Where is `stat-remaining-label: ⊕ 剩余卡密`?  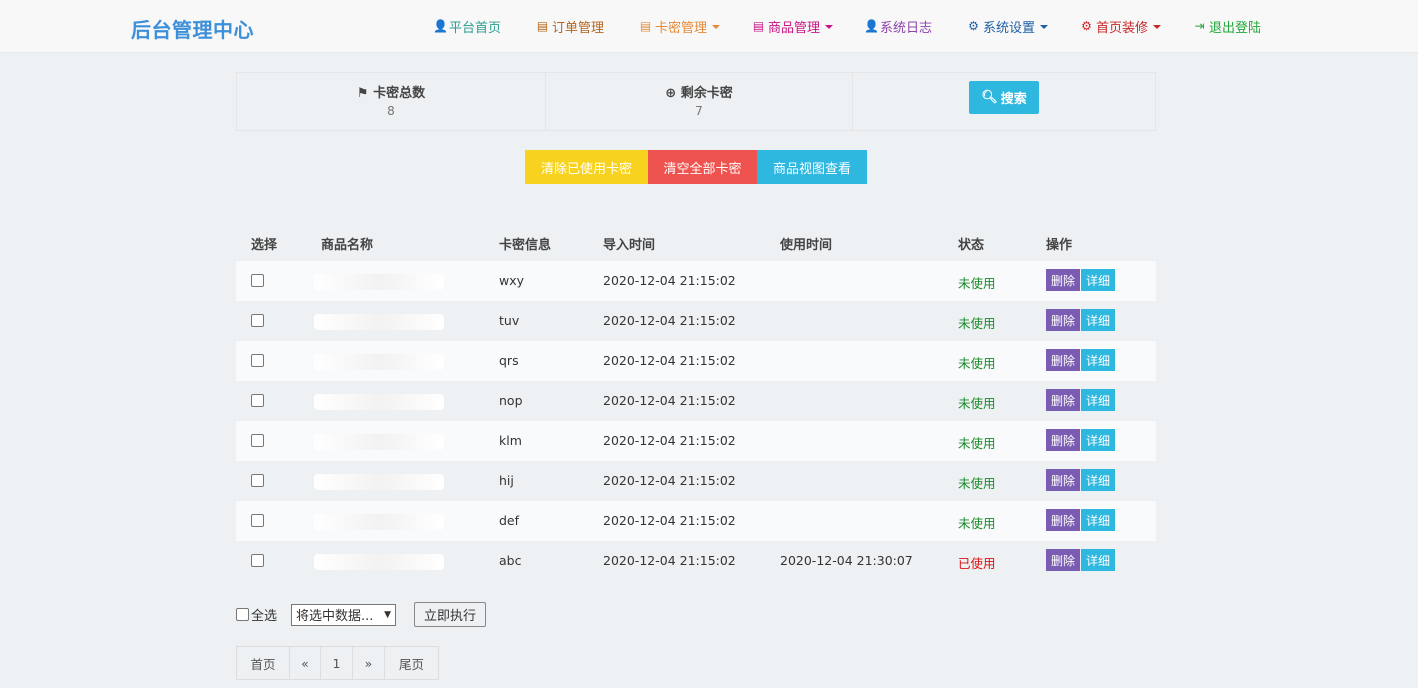 stat-remaining-label: ⊕ 剩余卡密 is located at coordinates (699, 93).